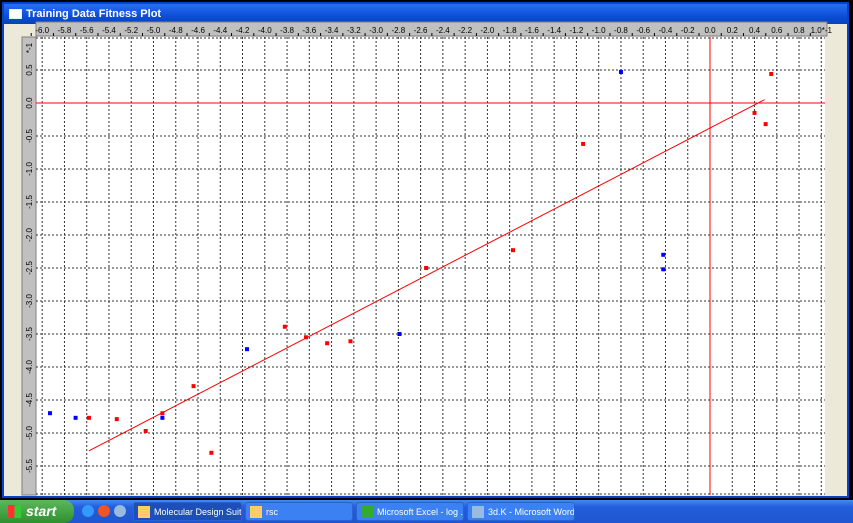 The width and height of the screenshot is (853, 523). Describe the element at coordinates (29, 136) in the screenshot. I see `y-tick-label: -0.5` at that location.